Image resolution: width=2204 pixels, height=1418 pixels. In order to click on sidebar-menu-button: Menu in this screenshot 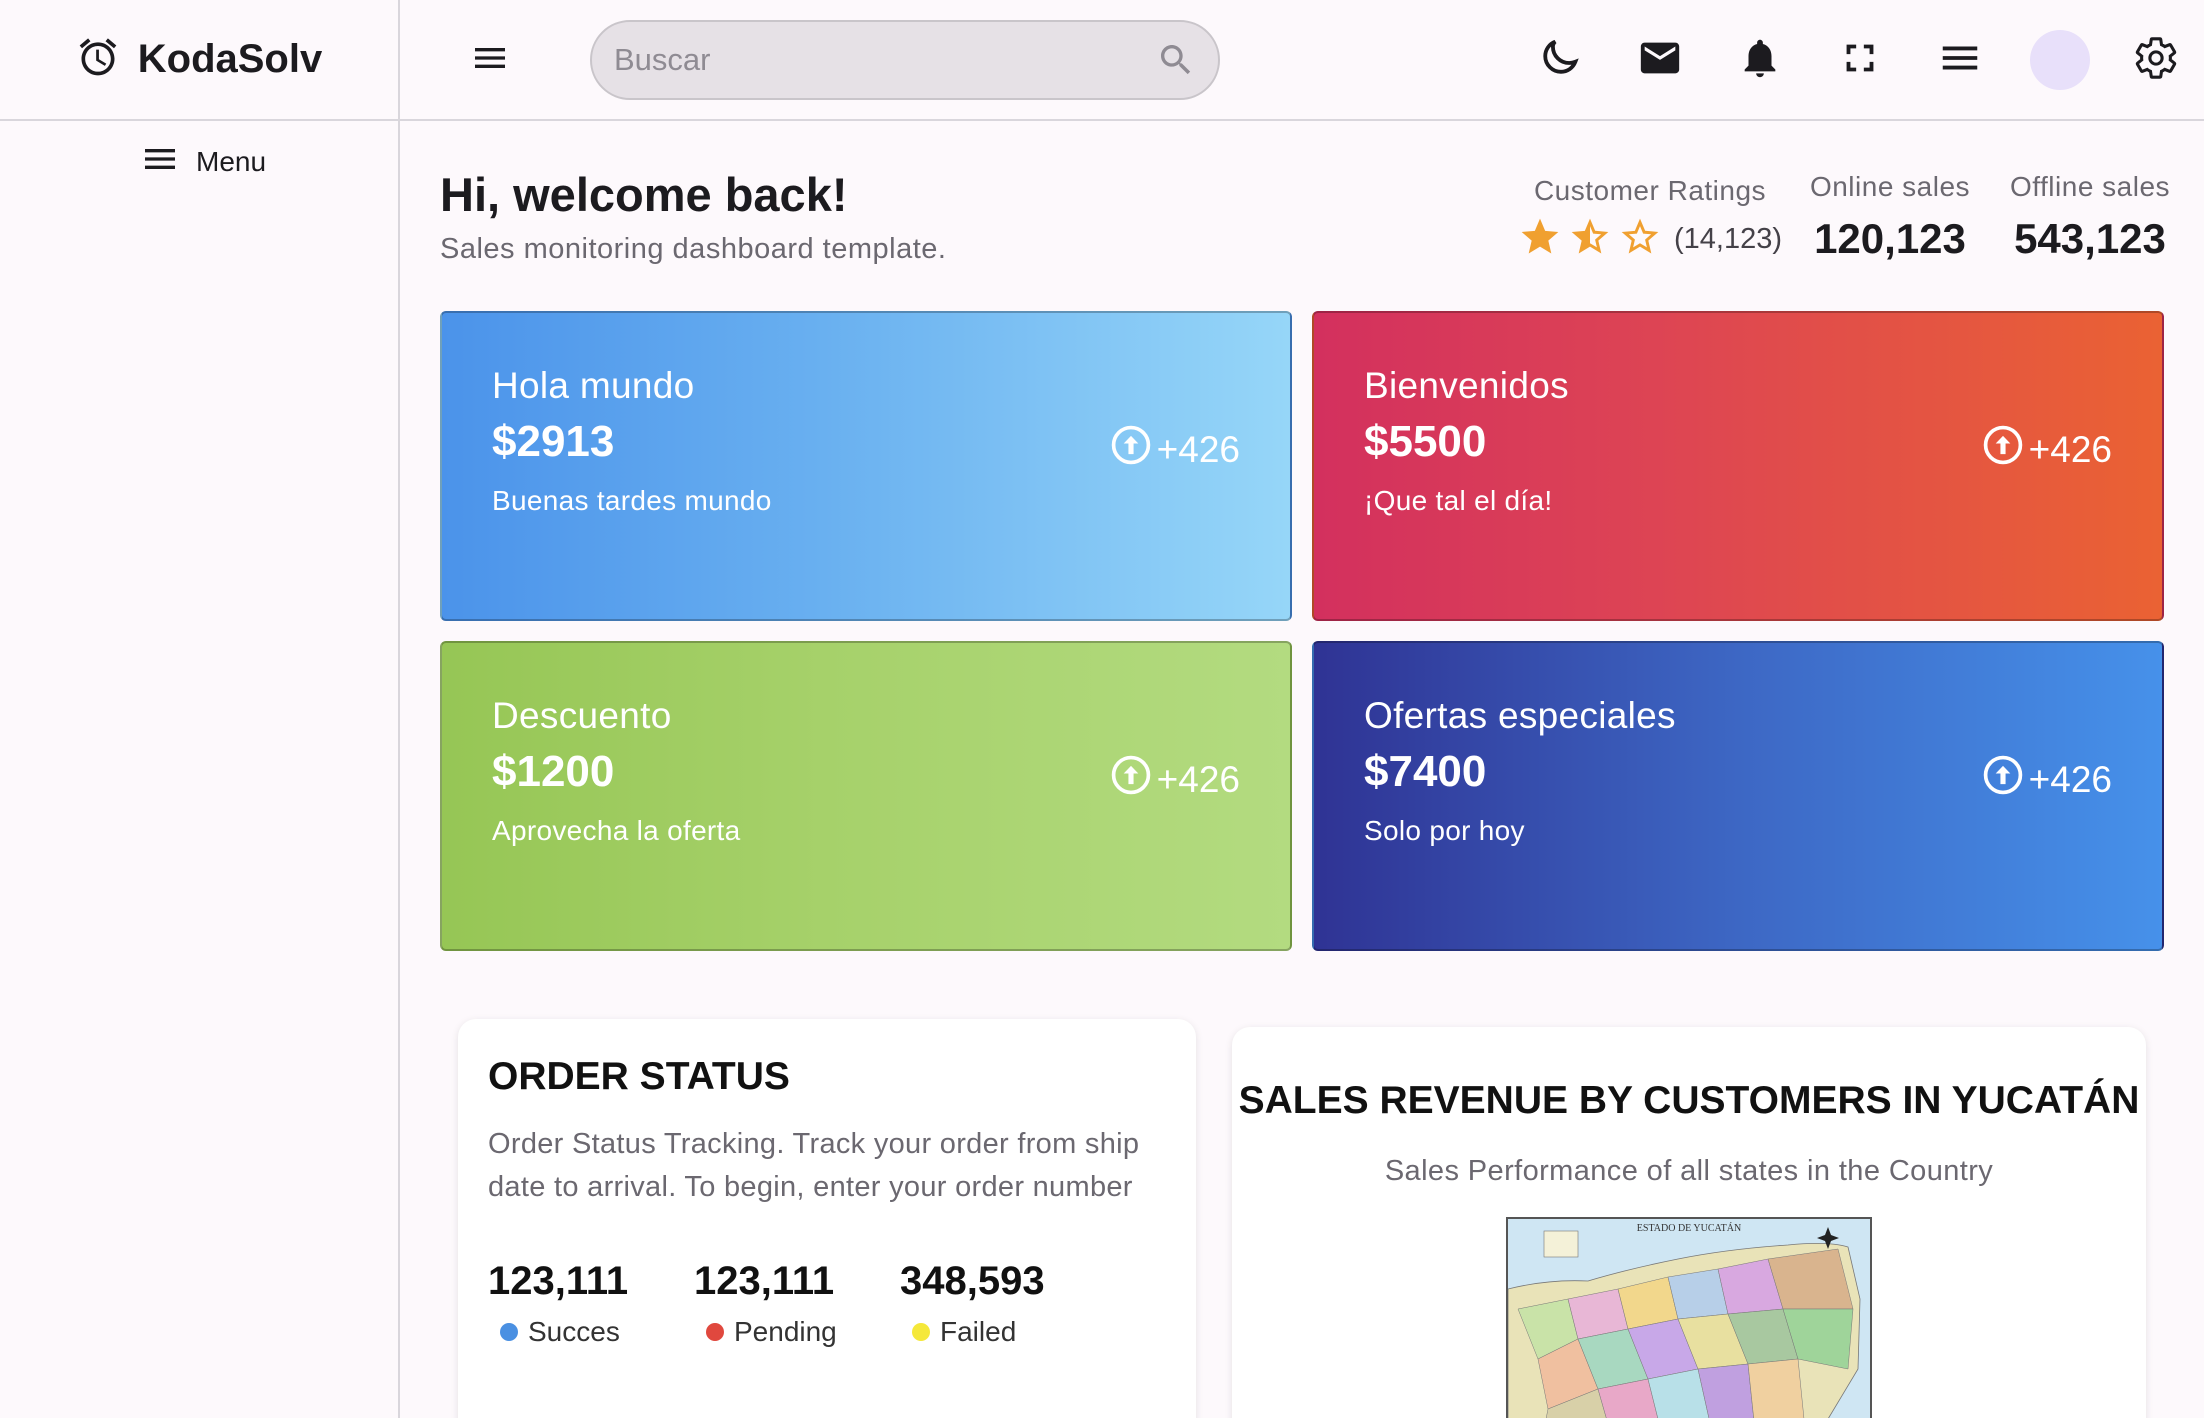, I will do `click(203, 161)`.